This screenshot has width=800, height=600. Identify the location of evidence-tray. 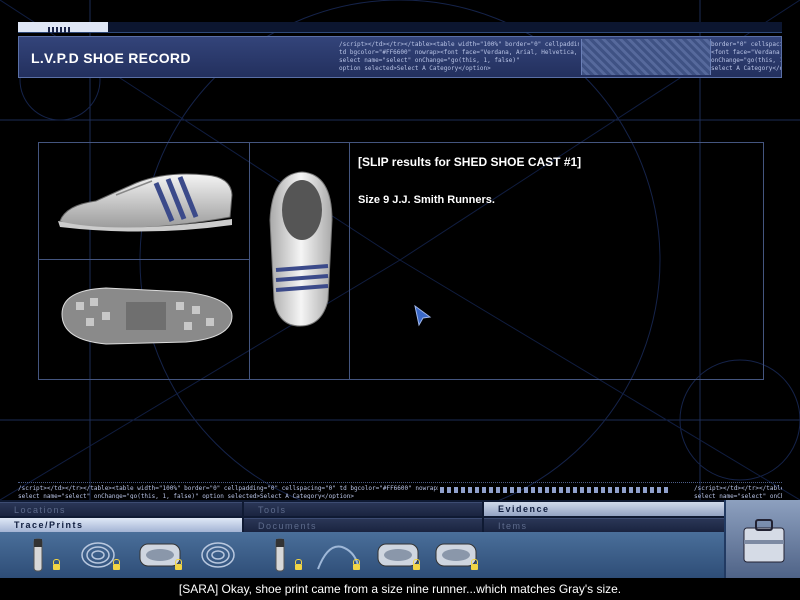
(362, 555).